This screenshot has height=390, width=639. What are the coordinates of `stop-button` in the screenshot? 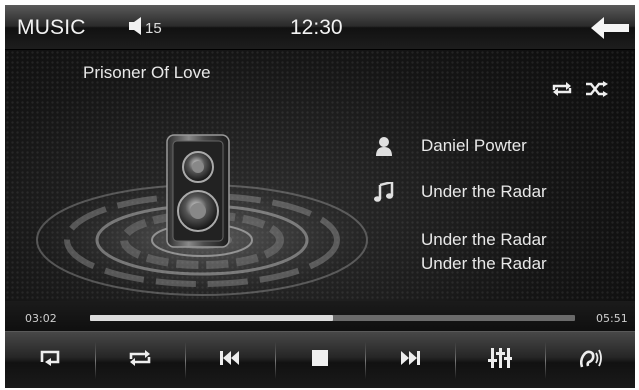 It's located at (320, 360).